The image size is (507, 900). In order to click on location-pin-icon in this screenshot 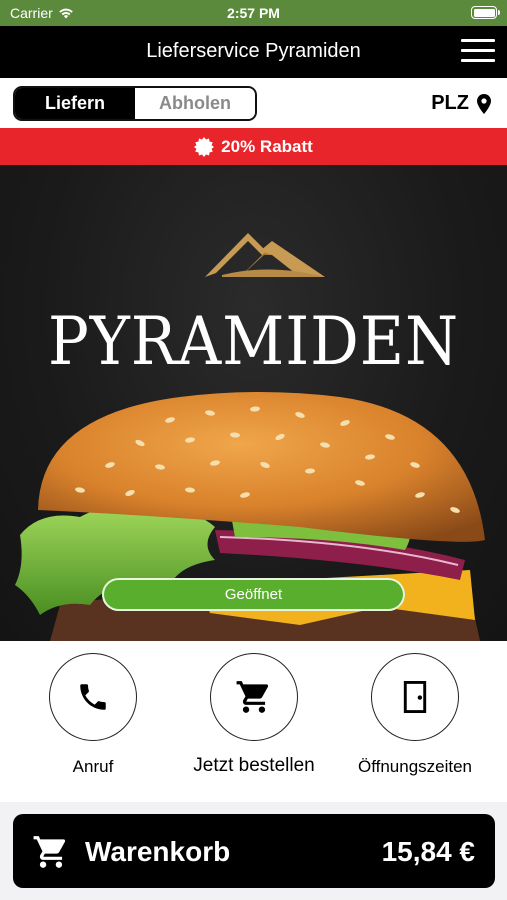, I will do `click(484, 103)`.